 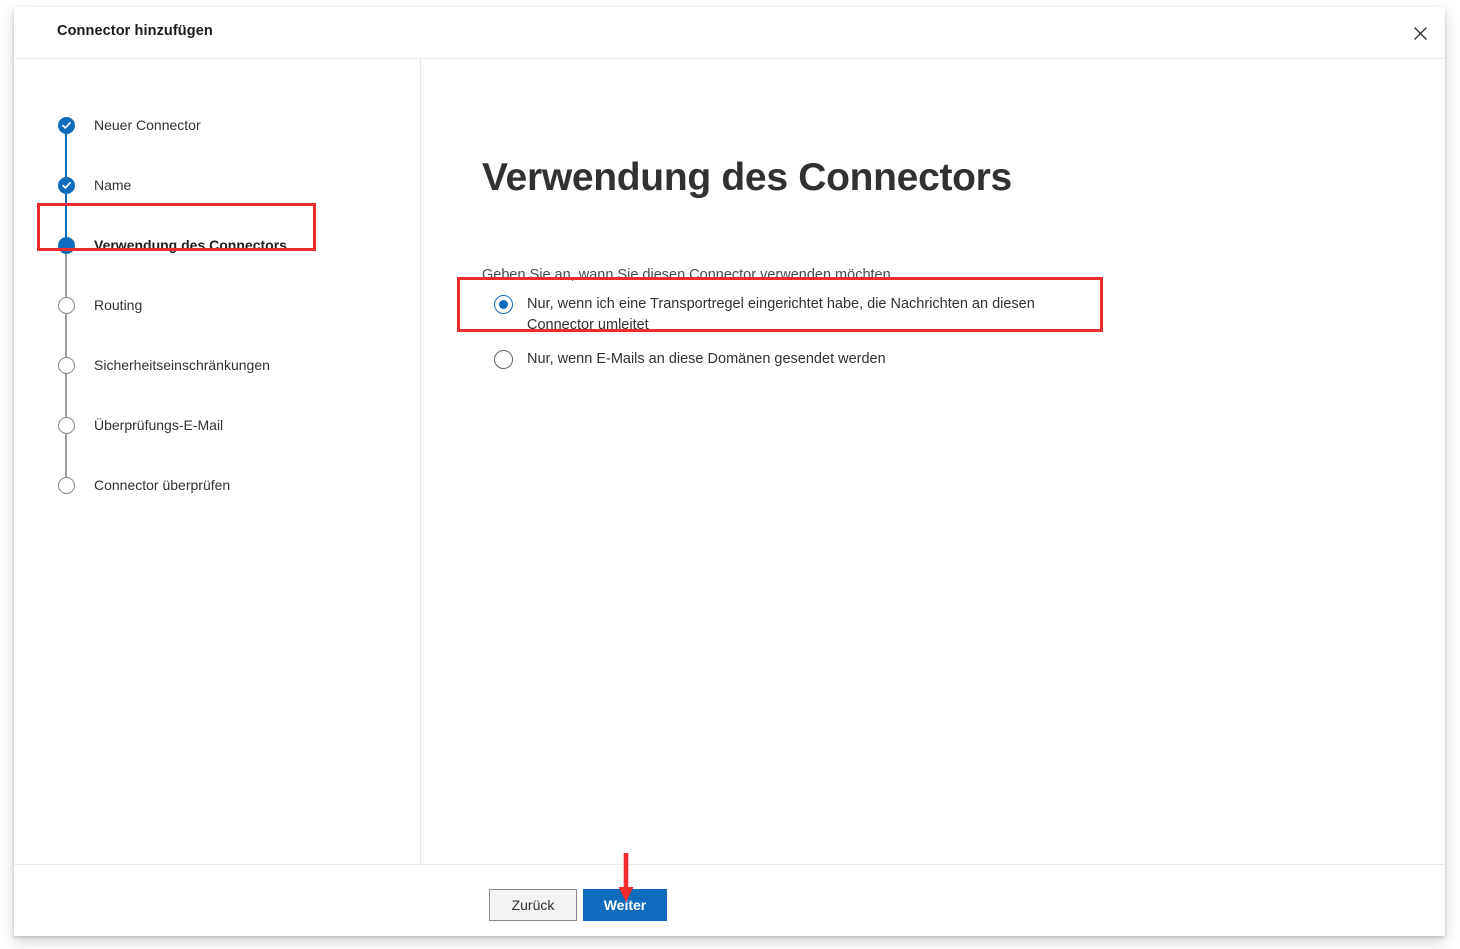 I want to click on wizard-step-label: Connector überprüfen, so click(x=162, y=485).